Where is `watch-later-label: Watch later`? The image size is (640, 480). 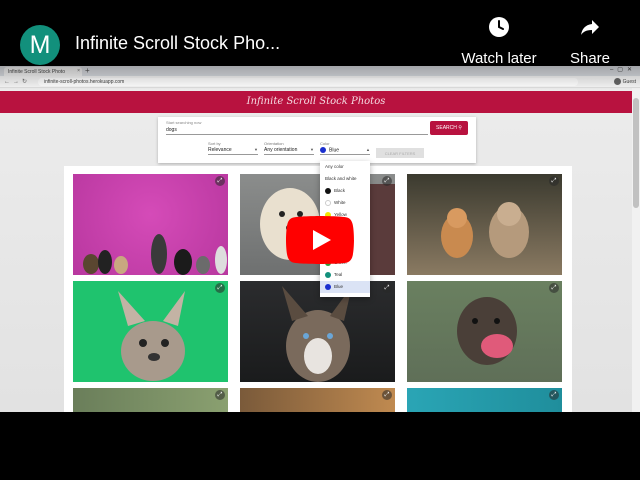 watch-later-label: Watch later is located at coordinates (499, 58).